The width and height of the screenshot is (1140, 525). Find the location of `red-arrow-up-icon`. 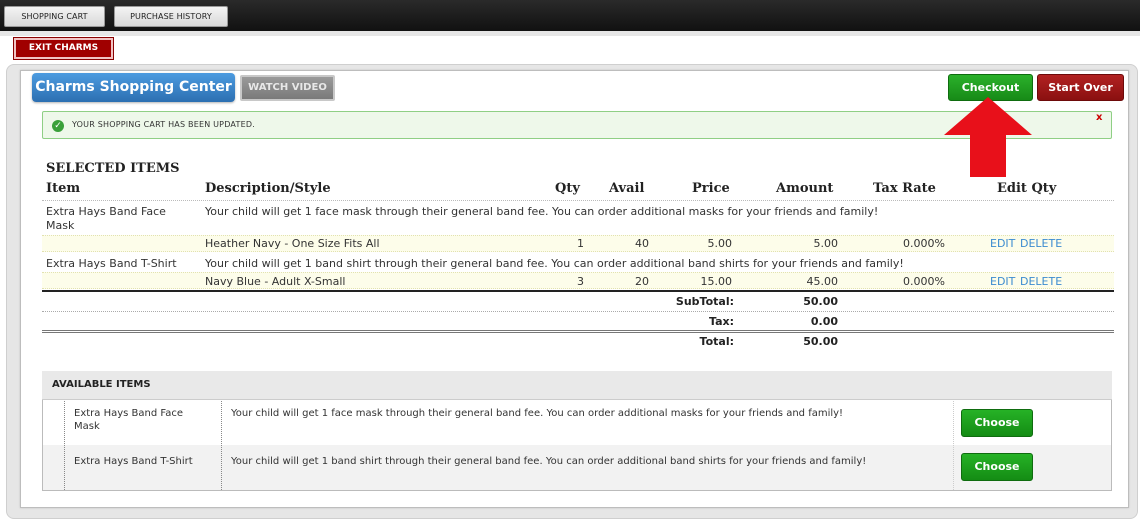

red-arrow-up-icon is located at coordinates (988, 137).